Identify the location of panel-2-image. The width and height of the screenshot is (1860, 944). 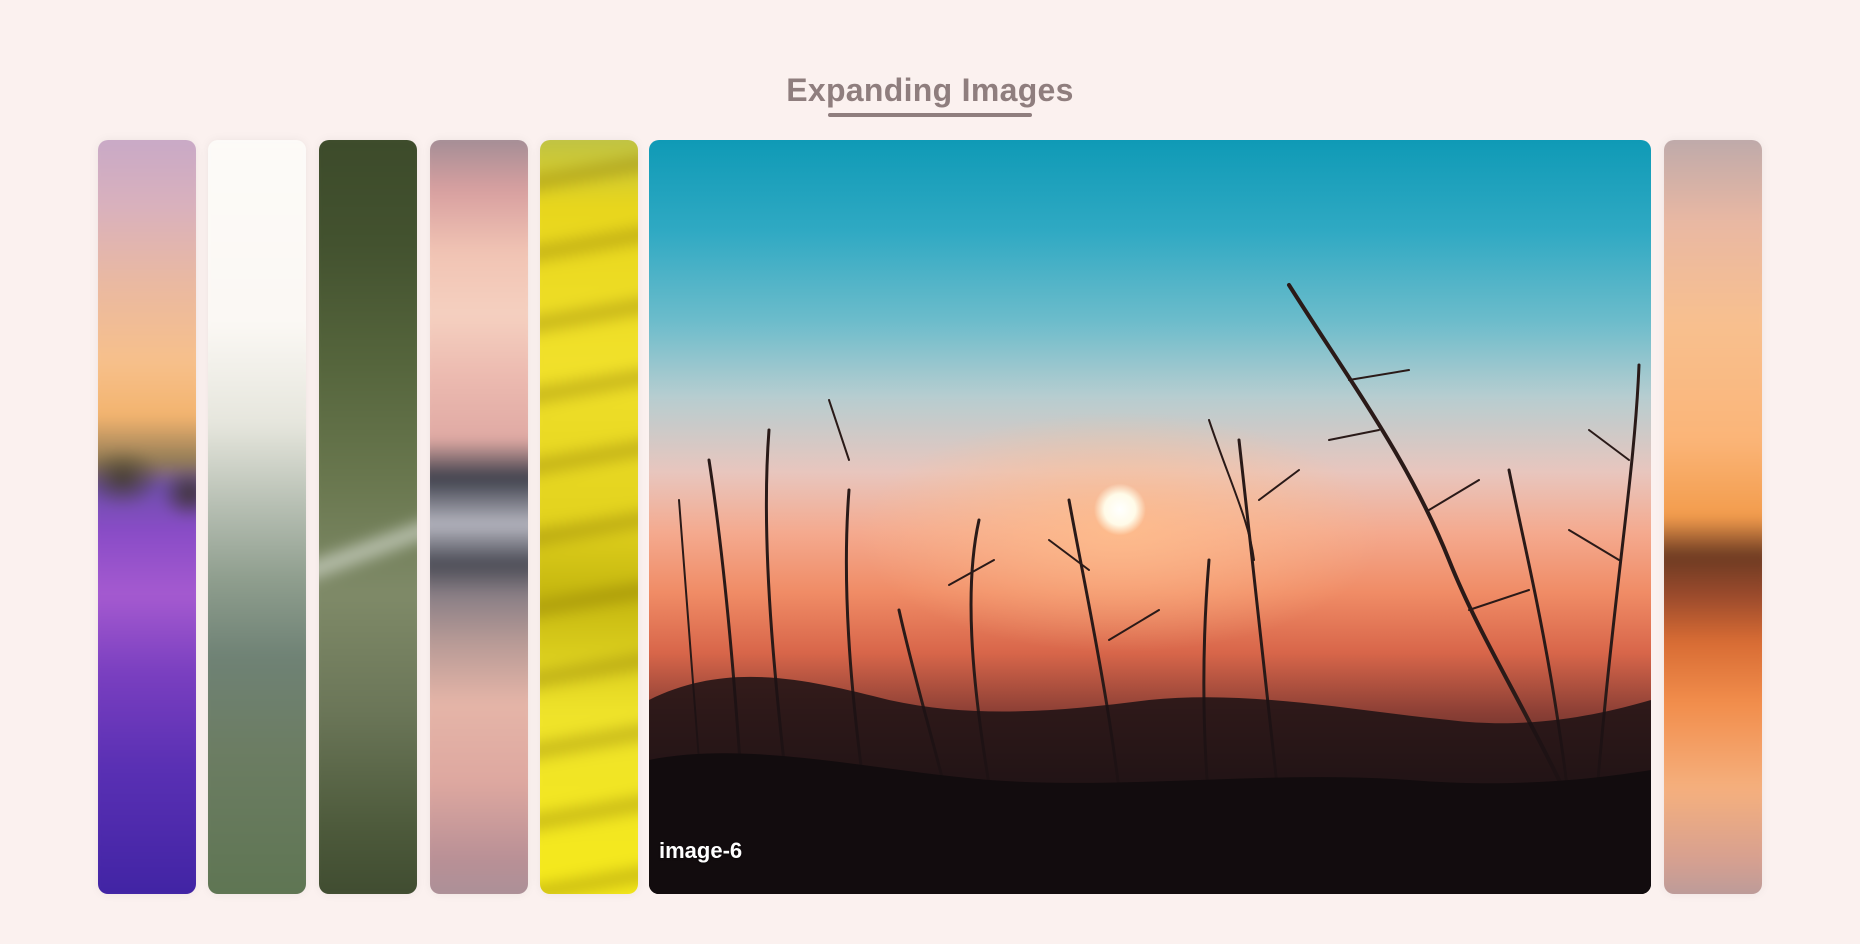
(257, 517).